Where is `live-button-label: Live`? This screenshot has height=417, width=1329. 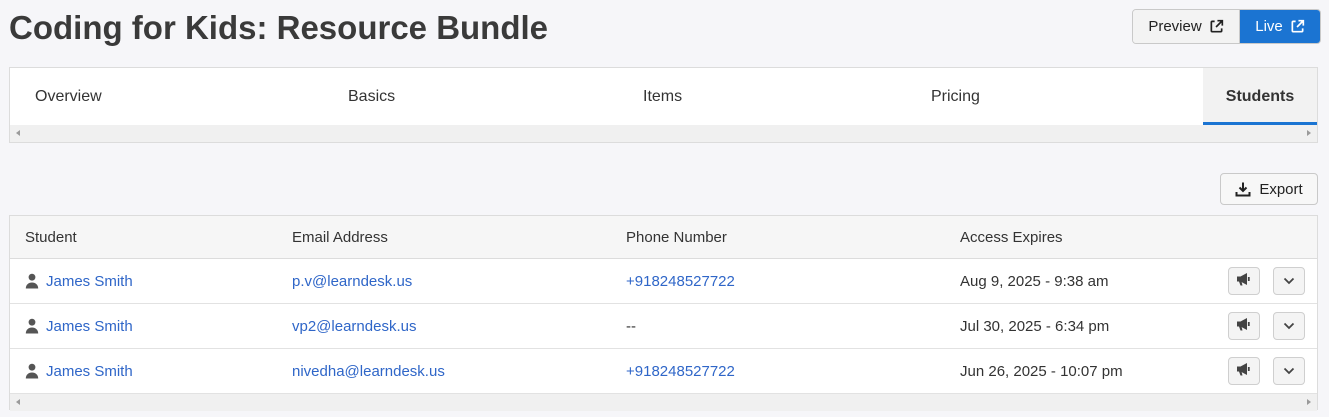 live-button-label: Live is located at coordinates (1269, 26).